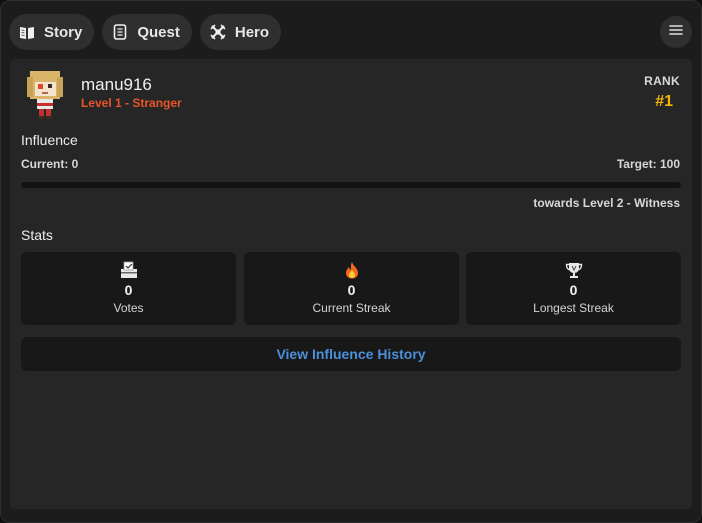 The width and height of the screenshot is (702, 523). What do you see at coordinates (50, 164) in the screenshot?
I see `influence-current: Current: 0` at bounding box center [50, 164].